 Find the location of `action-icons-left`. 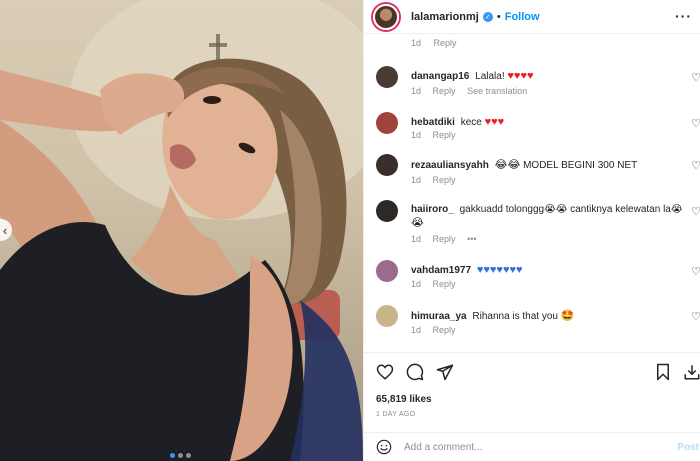

action-icons-left is located at coordinates (415, 372).